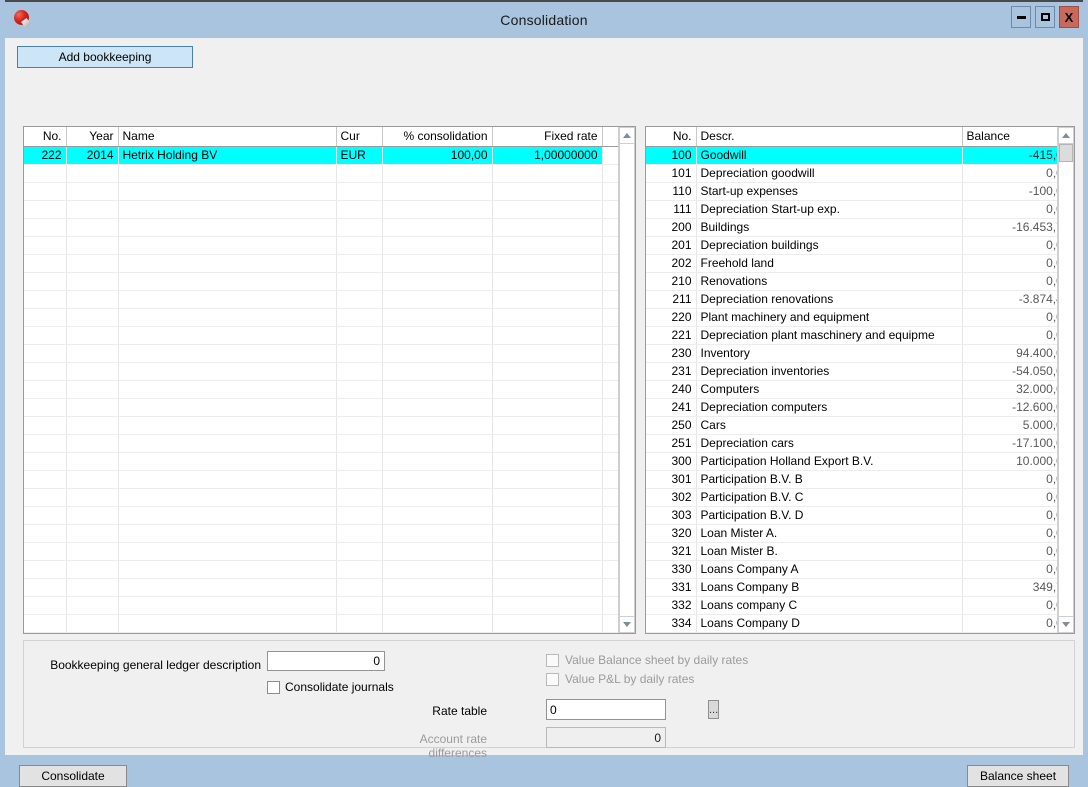  Describe the element at coordinates (829, 137) in the screenshot. I see `column-header-descr: Descr.` at that location.